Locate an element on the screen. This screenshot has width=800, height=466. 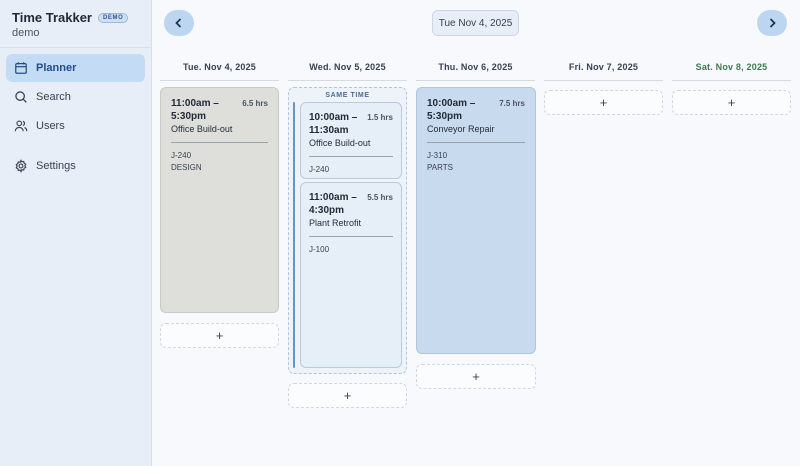
job-hours: 7.5 hrs is located at coordinates (512, 103).